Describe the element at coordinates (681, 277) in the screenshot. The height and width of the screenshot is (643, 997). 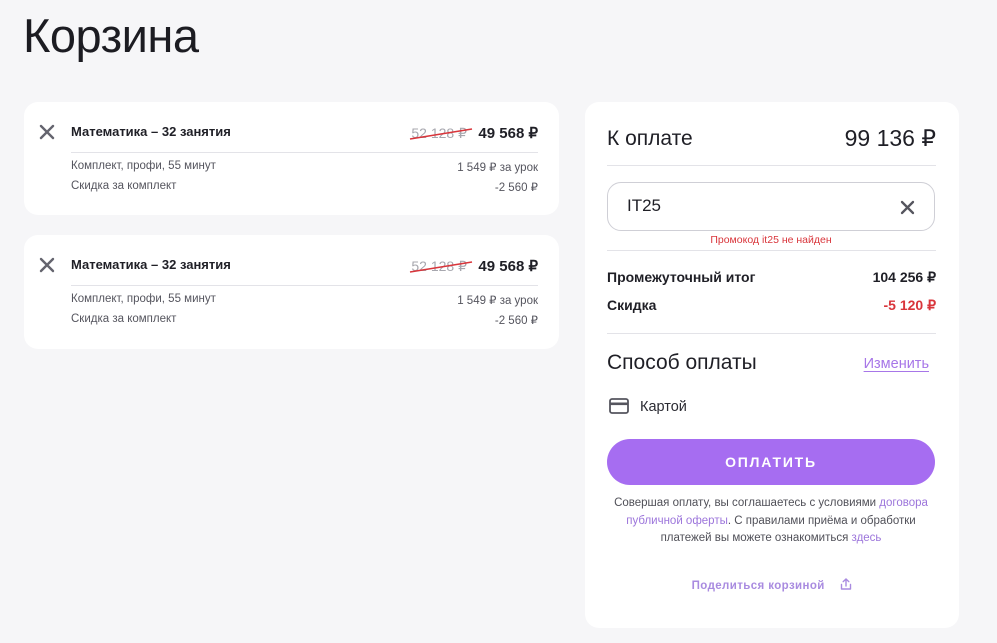
I see `subtotal-label: Промежуточный итог` at that location.